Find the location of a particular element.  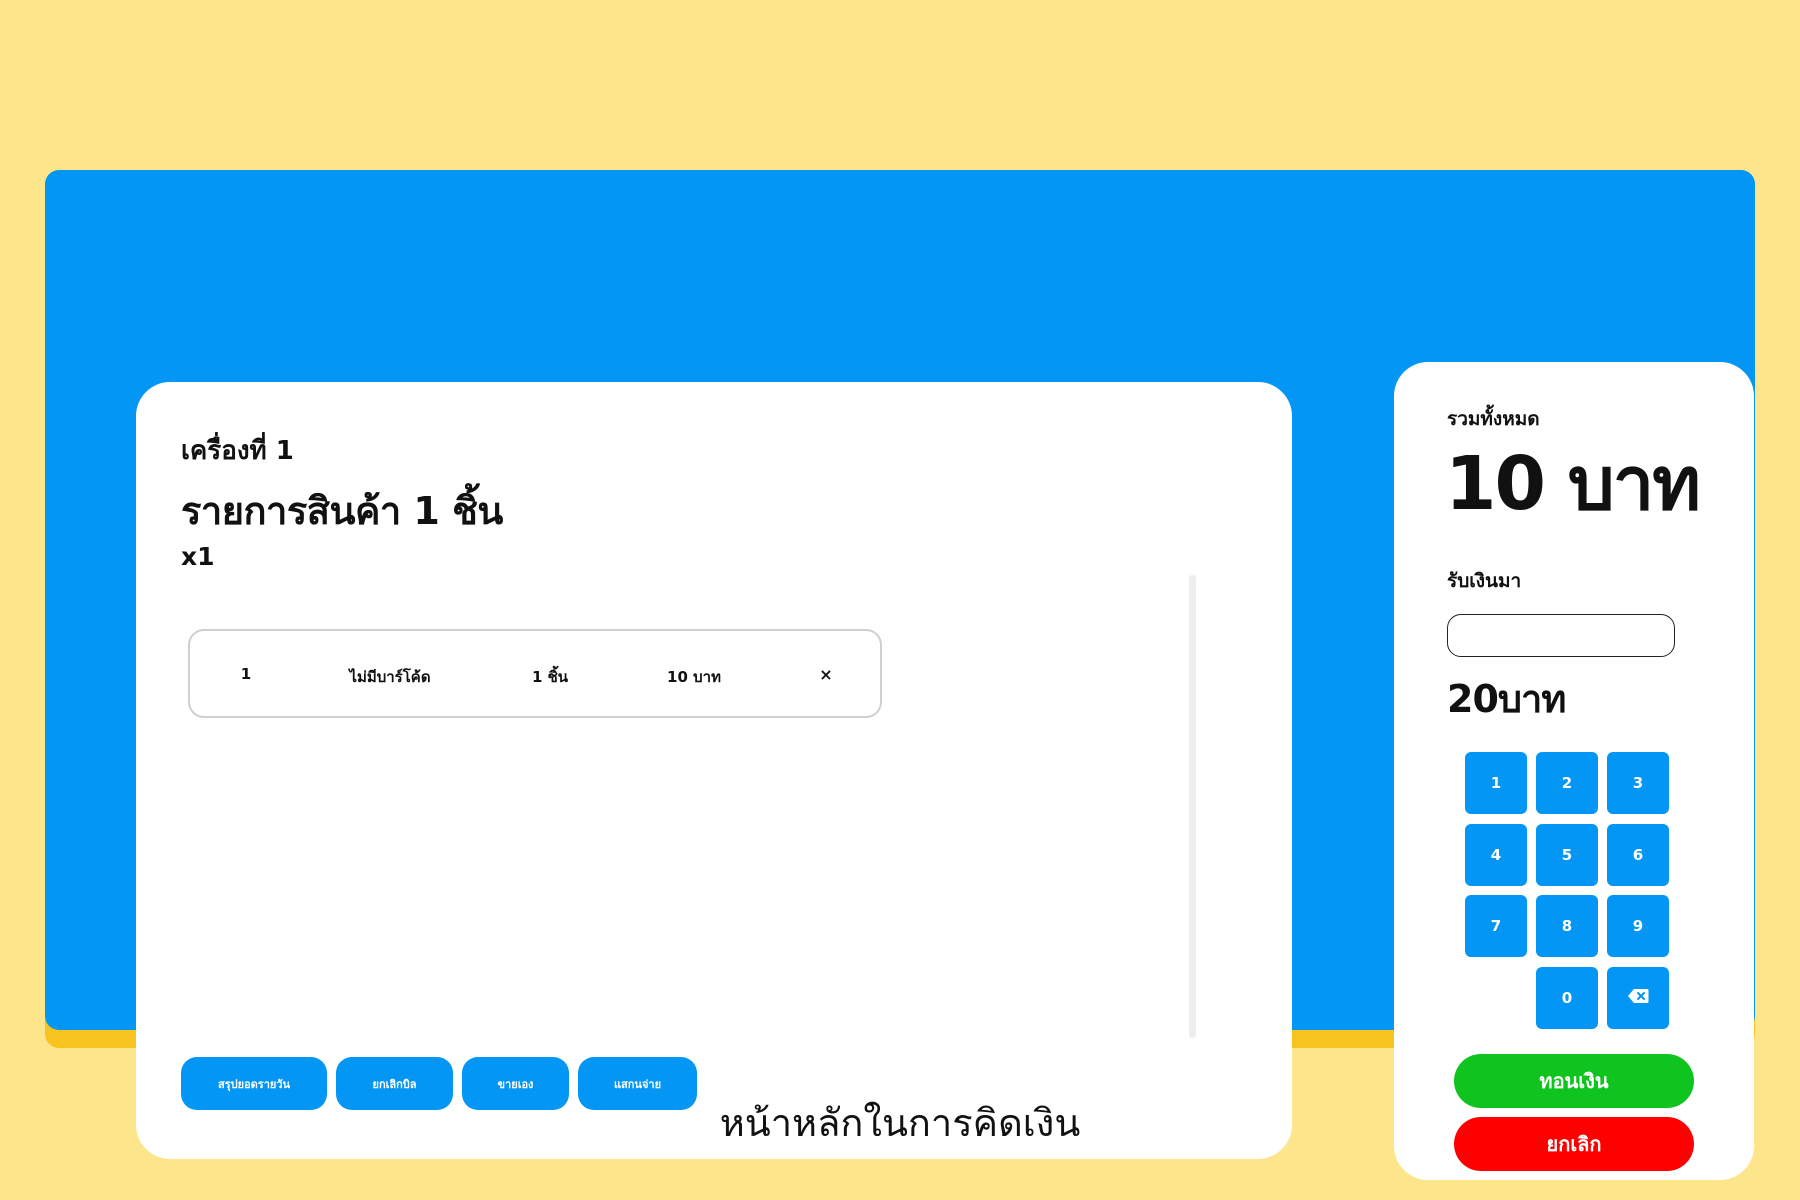

items-count-title: รายการสินค้า 1 ชิ้น is located at coordinates (342, 511).